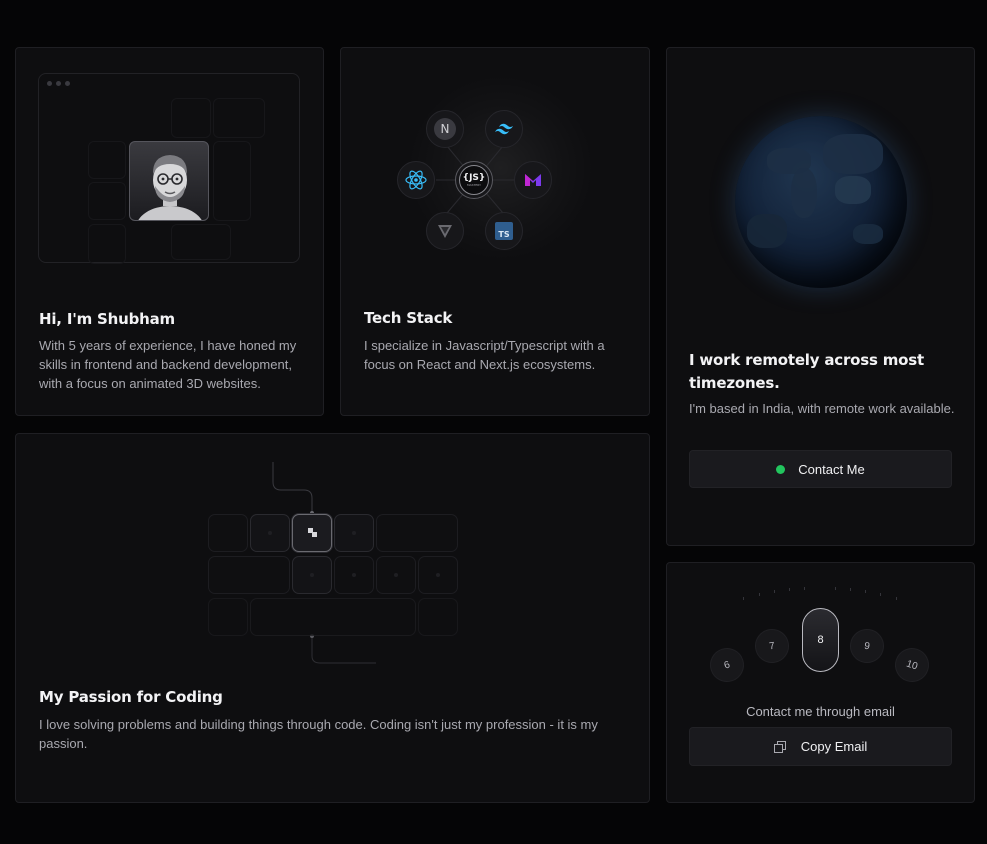 The height and width of the screenshot is (844, 987). I want to click on dial-number: 9, so click(867, 646).